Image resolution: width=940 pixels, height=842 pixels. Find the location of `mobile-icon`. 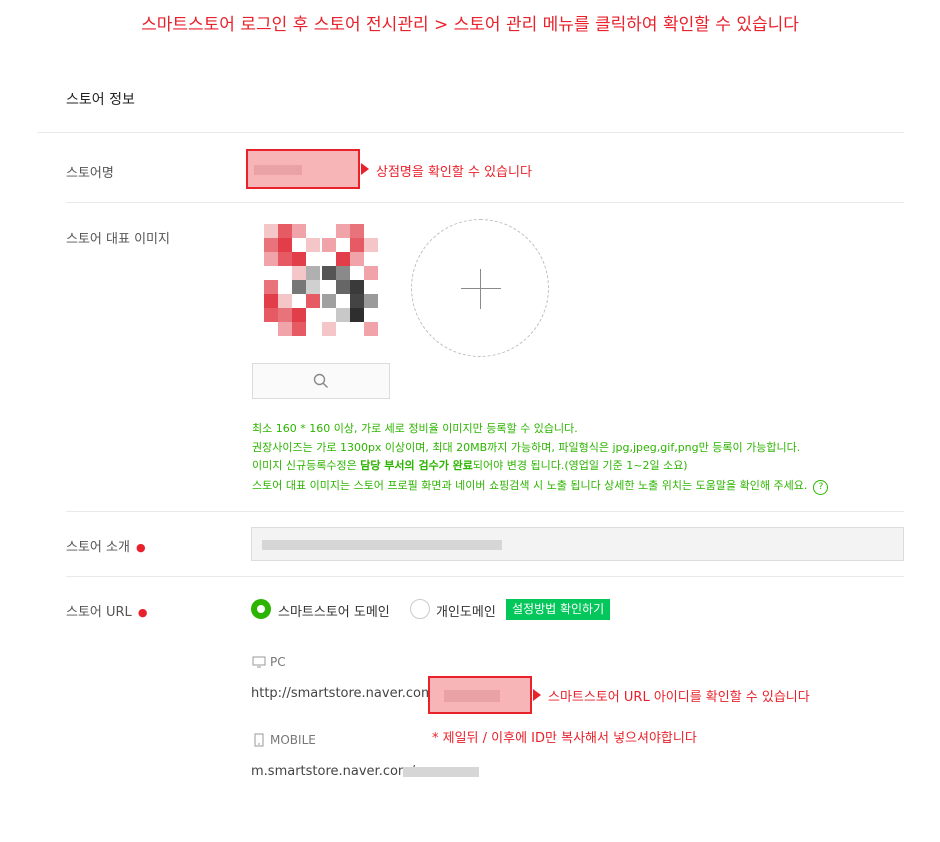

mobile-icon is located at coordinates (259, 740).